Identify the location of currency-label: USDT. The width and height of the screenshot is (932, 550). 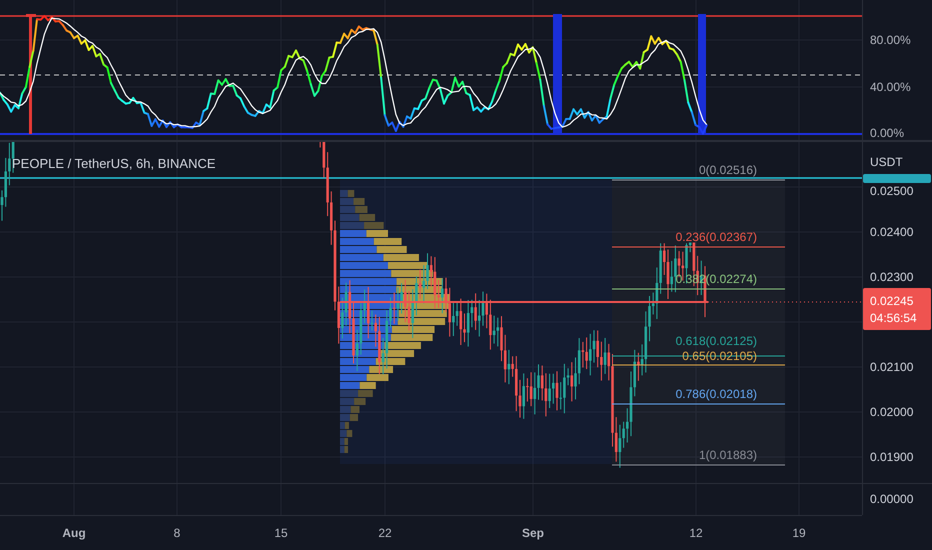
(886, 162).